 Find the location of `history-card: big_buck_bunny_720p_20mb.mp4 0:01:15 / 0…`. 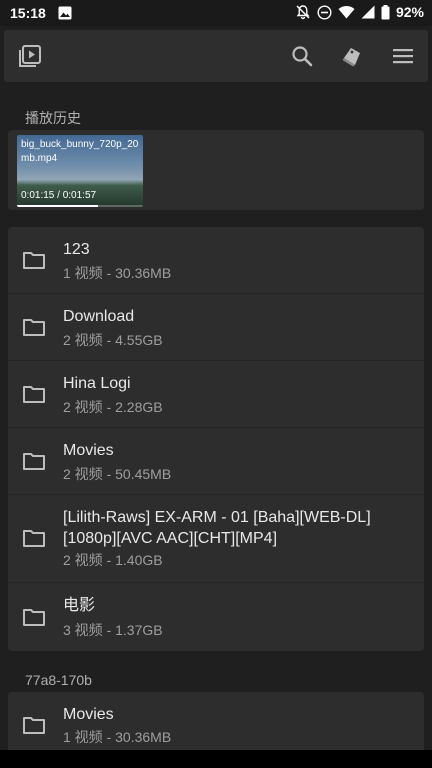

history-card: big_buck_bunny_720p_20mb.mp4 0:01:15 / 0… is located at coordinates (216, 170).